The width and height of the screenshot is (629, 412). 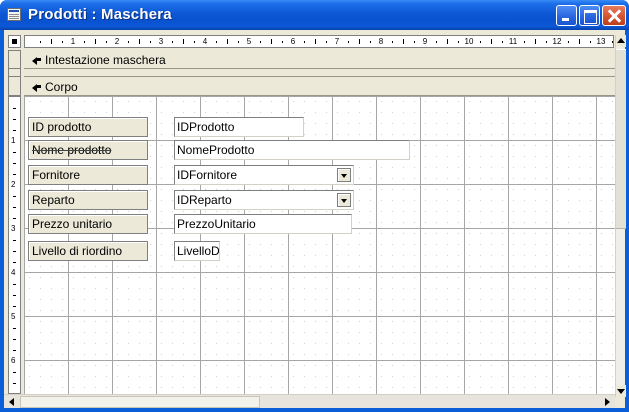 What do you see at coordinates (263, 224) in the screenshot?
I see `textbox-prezzo-unitario: PrezzoUnitario` at bounding box center [263, 224].